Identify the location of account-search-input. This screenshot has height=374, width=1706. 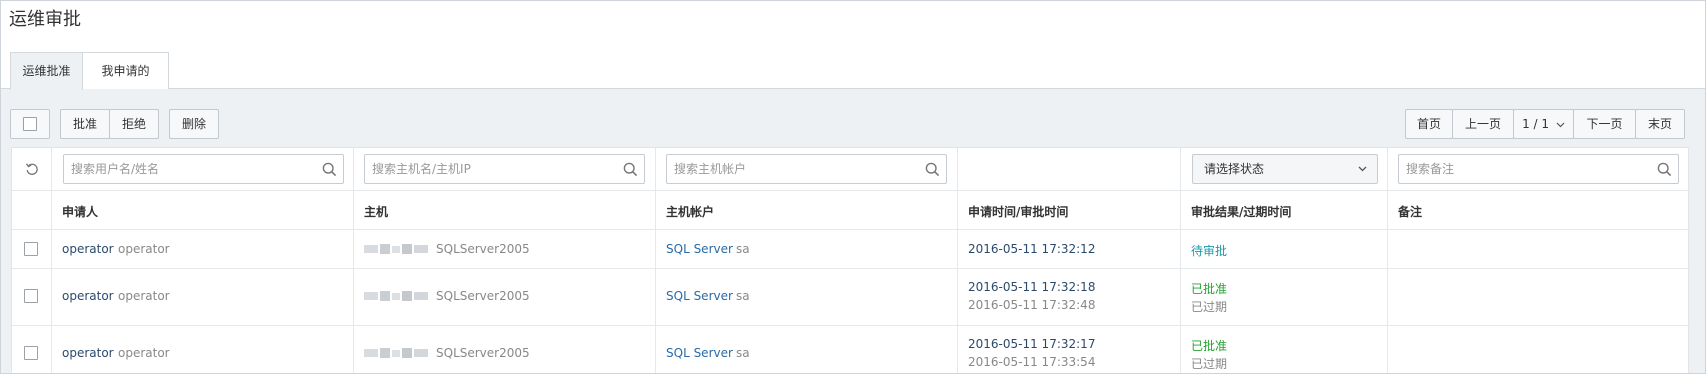
(806, 169).